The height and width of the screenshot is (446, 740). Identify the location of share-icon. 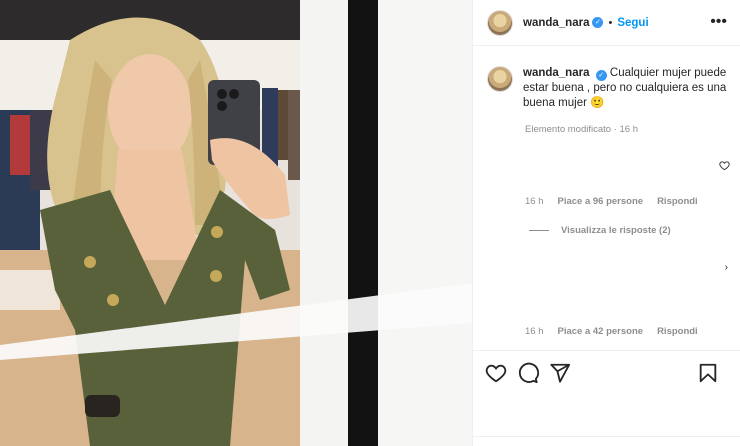
(560, 373).